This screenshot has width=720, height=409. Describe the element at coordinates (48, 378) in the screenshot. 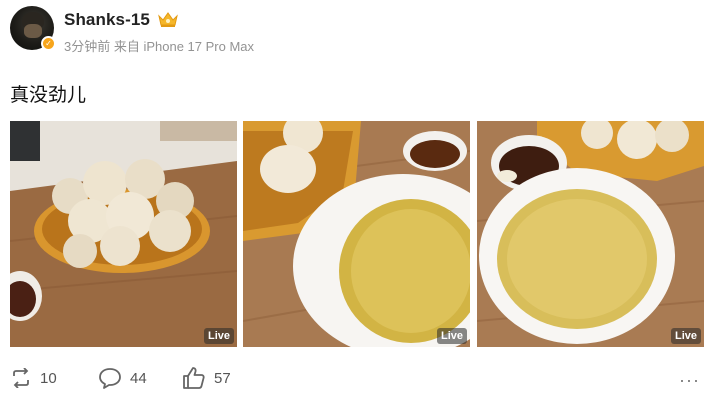

I see `repost-count: 10` at that location.